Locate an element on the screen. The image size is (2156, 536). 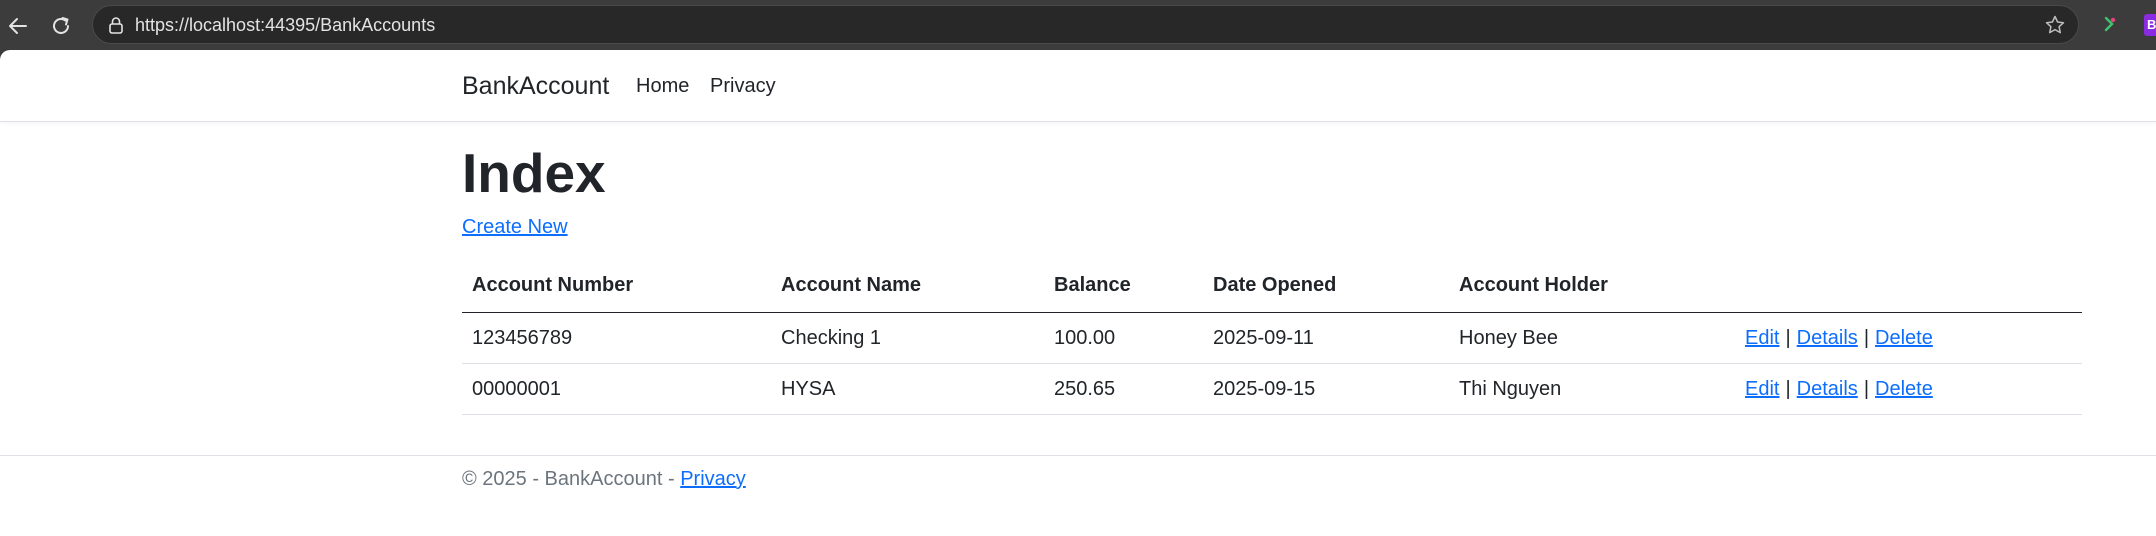
column-header-account-name: Account Name is located at coordinates (851, 284).